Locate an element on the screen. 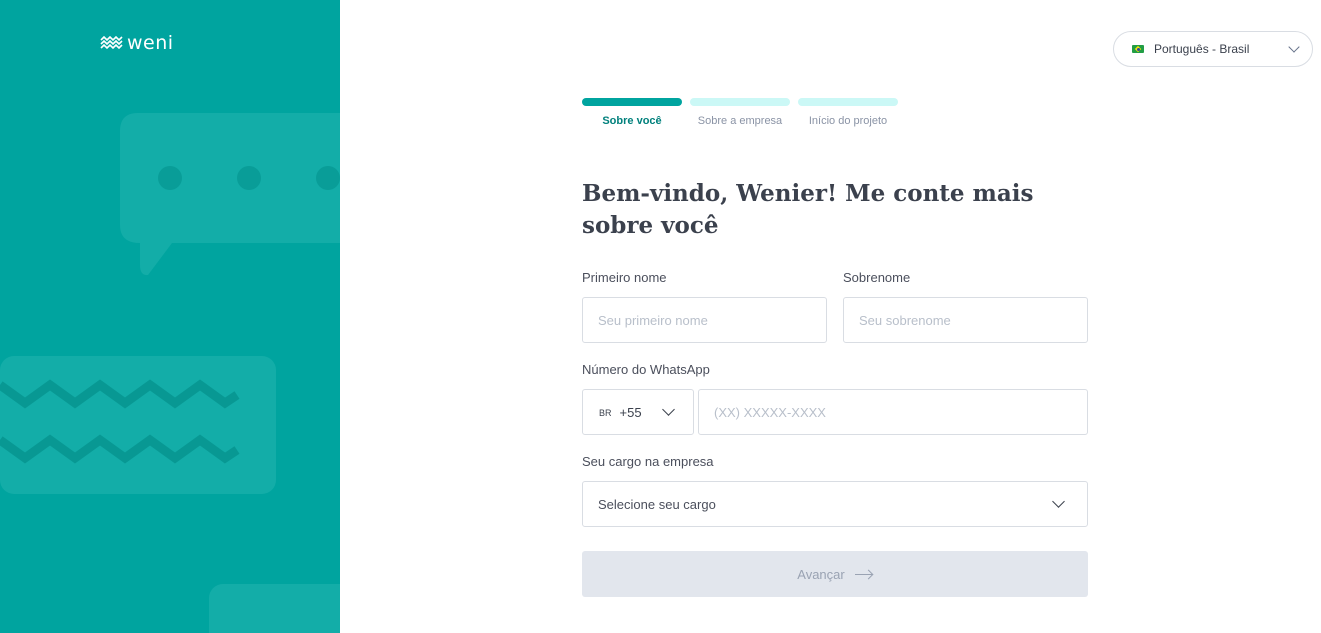 The image size is (1321, 633). phone-input is located at coordinates (893, 412).